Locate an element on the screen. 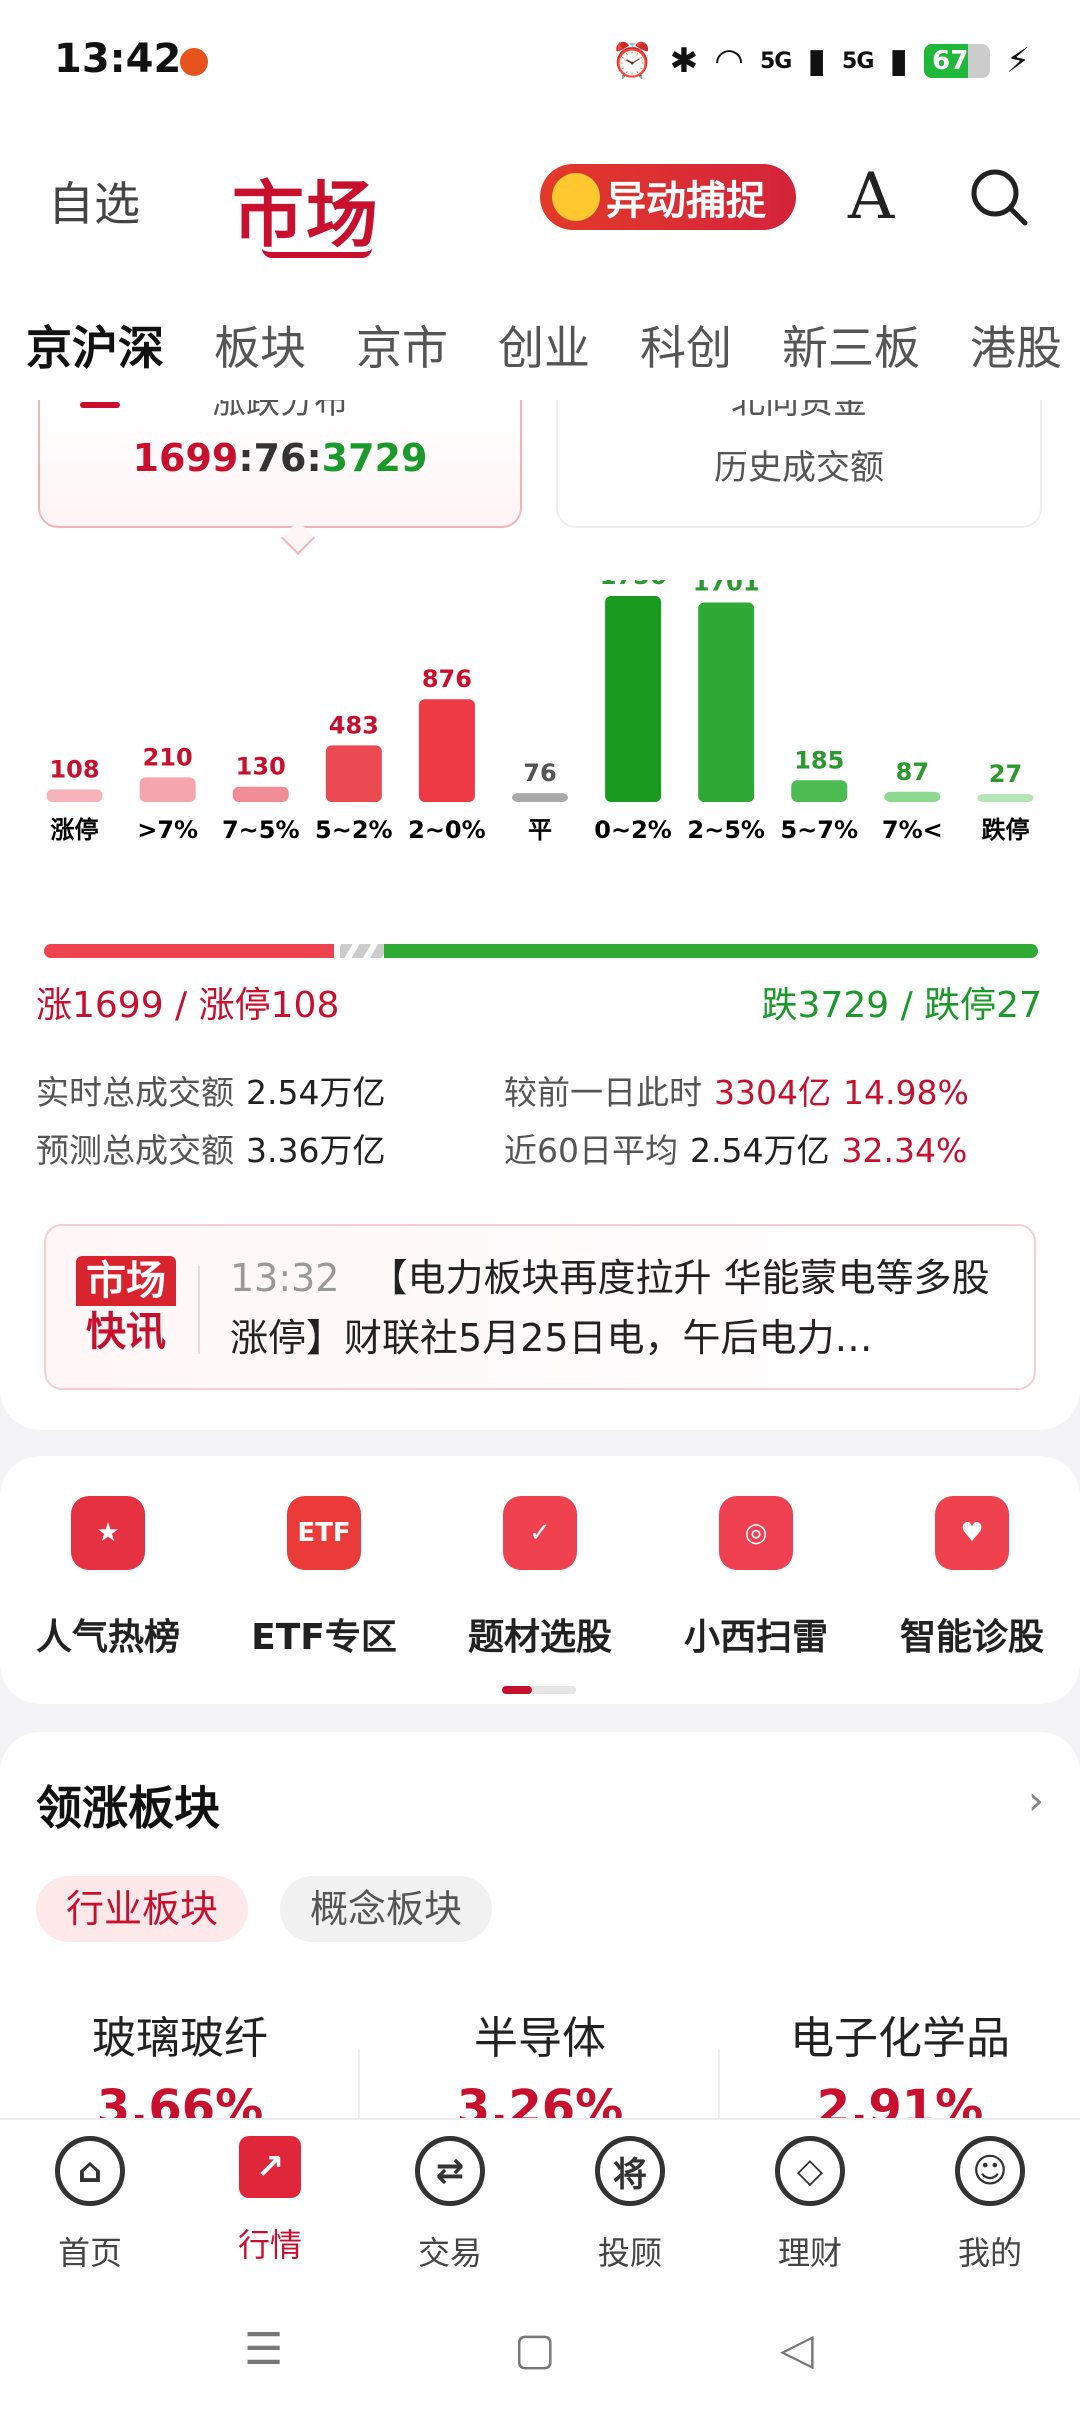 The width and height of the screenshot is (1080, 2412). northbound-card: 北向资金 历史成交额 is located at coordinates (799, 464).